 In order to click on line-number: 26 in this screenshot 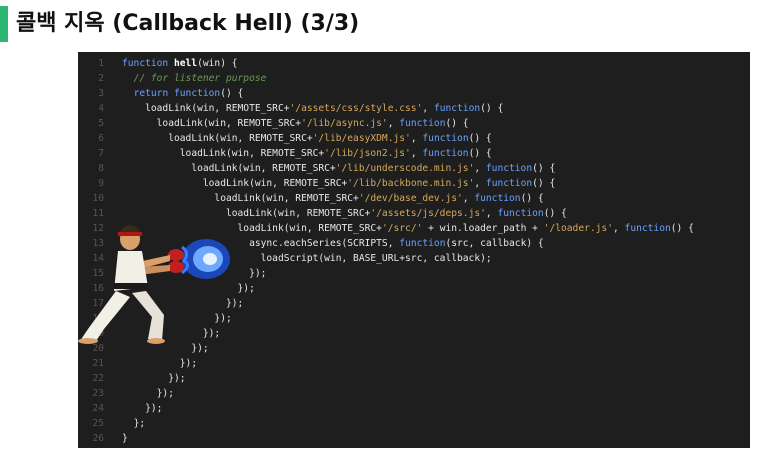, I will do `click(98, 438)`.